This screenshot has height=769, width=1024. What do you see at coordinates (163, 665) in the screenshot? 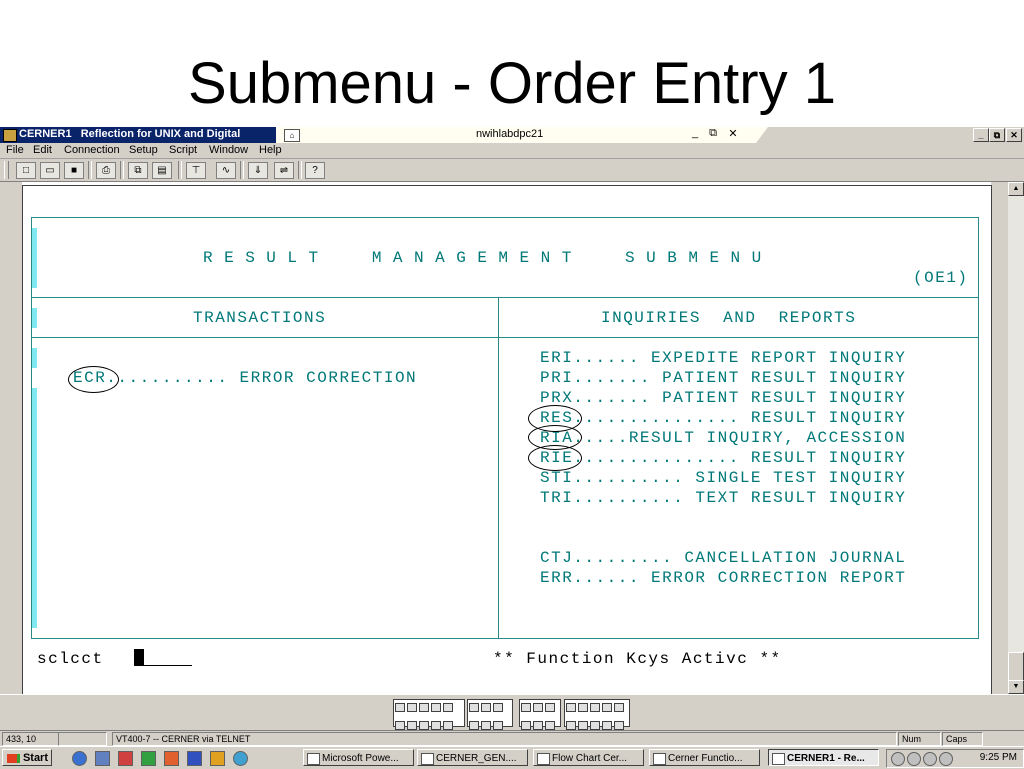
I see `select-input-field` at bounding box center [163, 665].